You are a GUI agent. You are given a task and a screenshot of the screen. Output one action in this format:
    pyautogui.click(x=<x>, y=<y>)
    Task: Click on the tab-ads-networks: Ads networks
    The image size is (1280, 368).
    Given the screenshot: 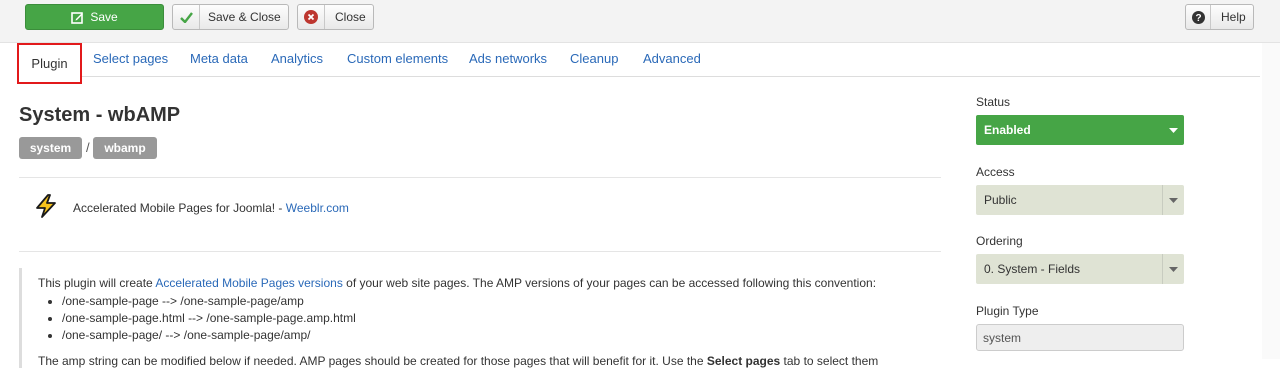 What is the action you would take?
    pyautogui.click(x=508, y=58)
    